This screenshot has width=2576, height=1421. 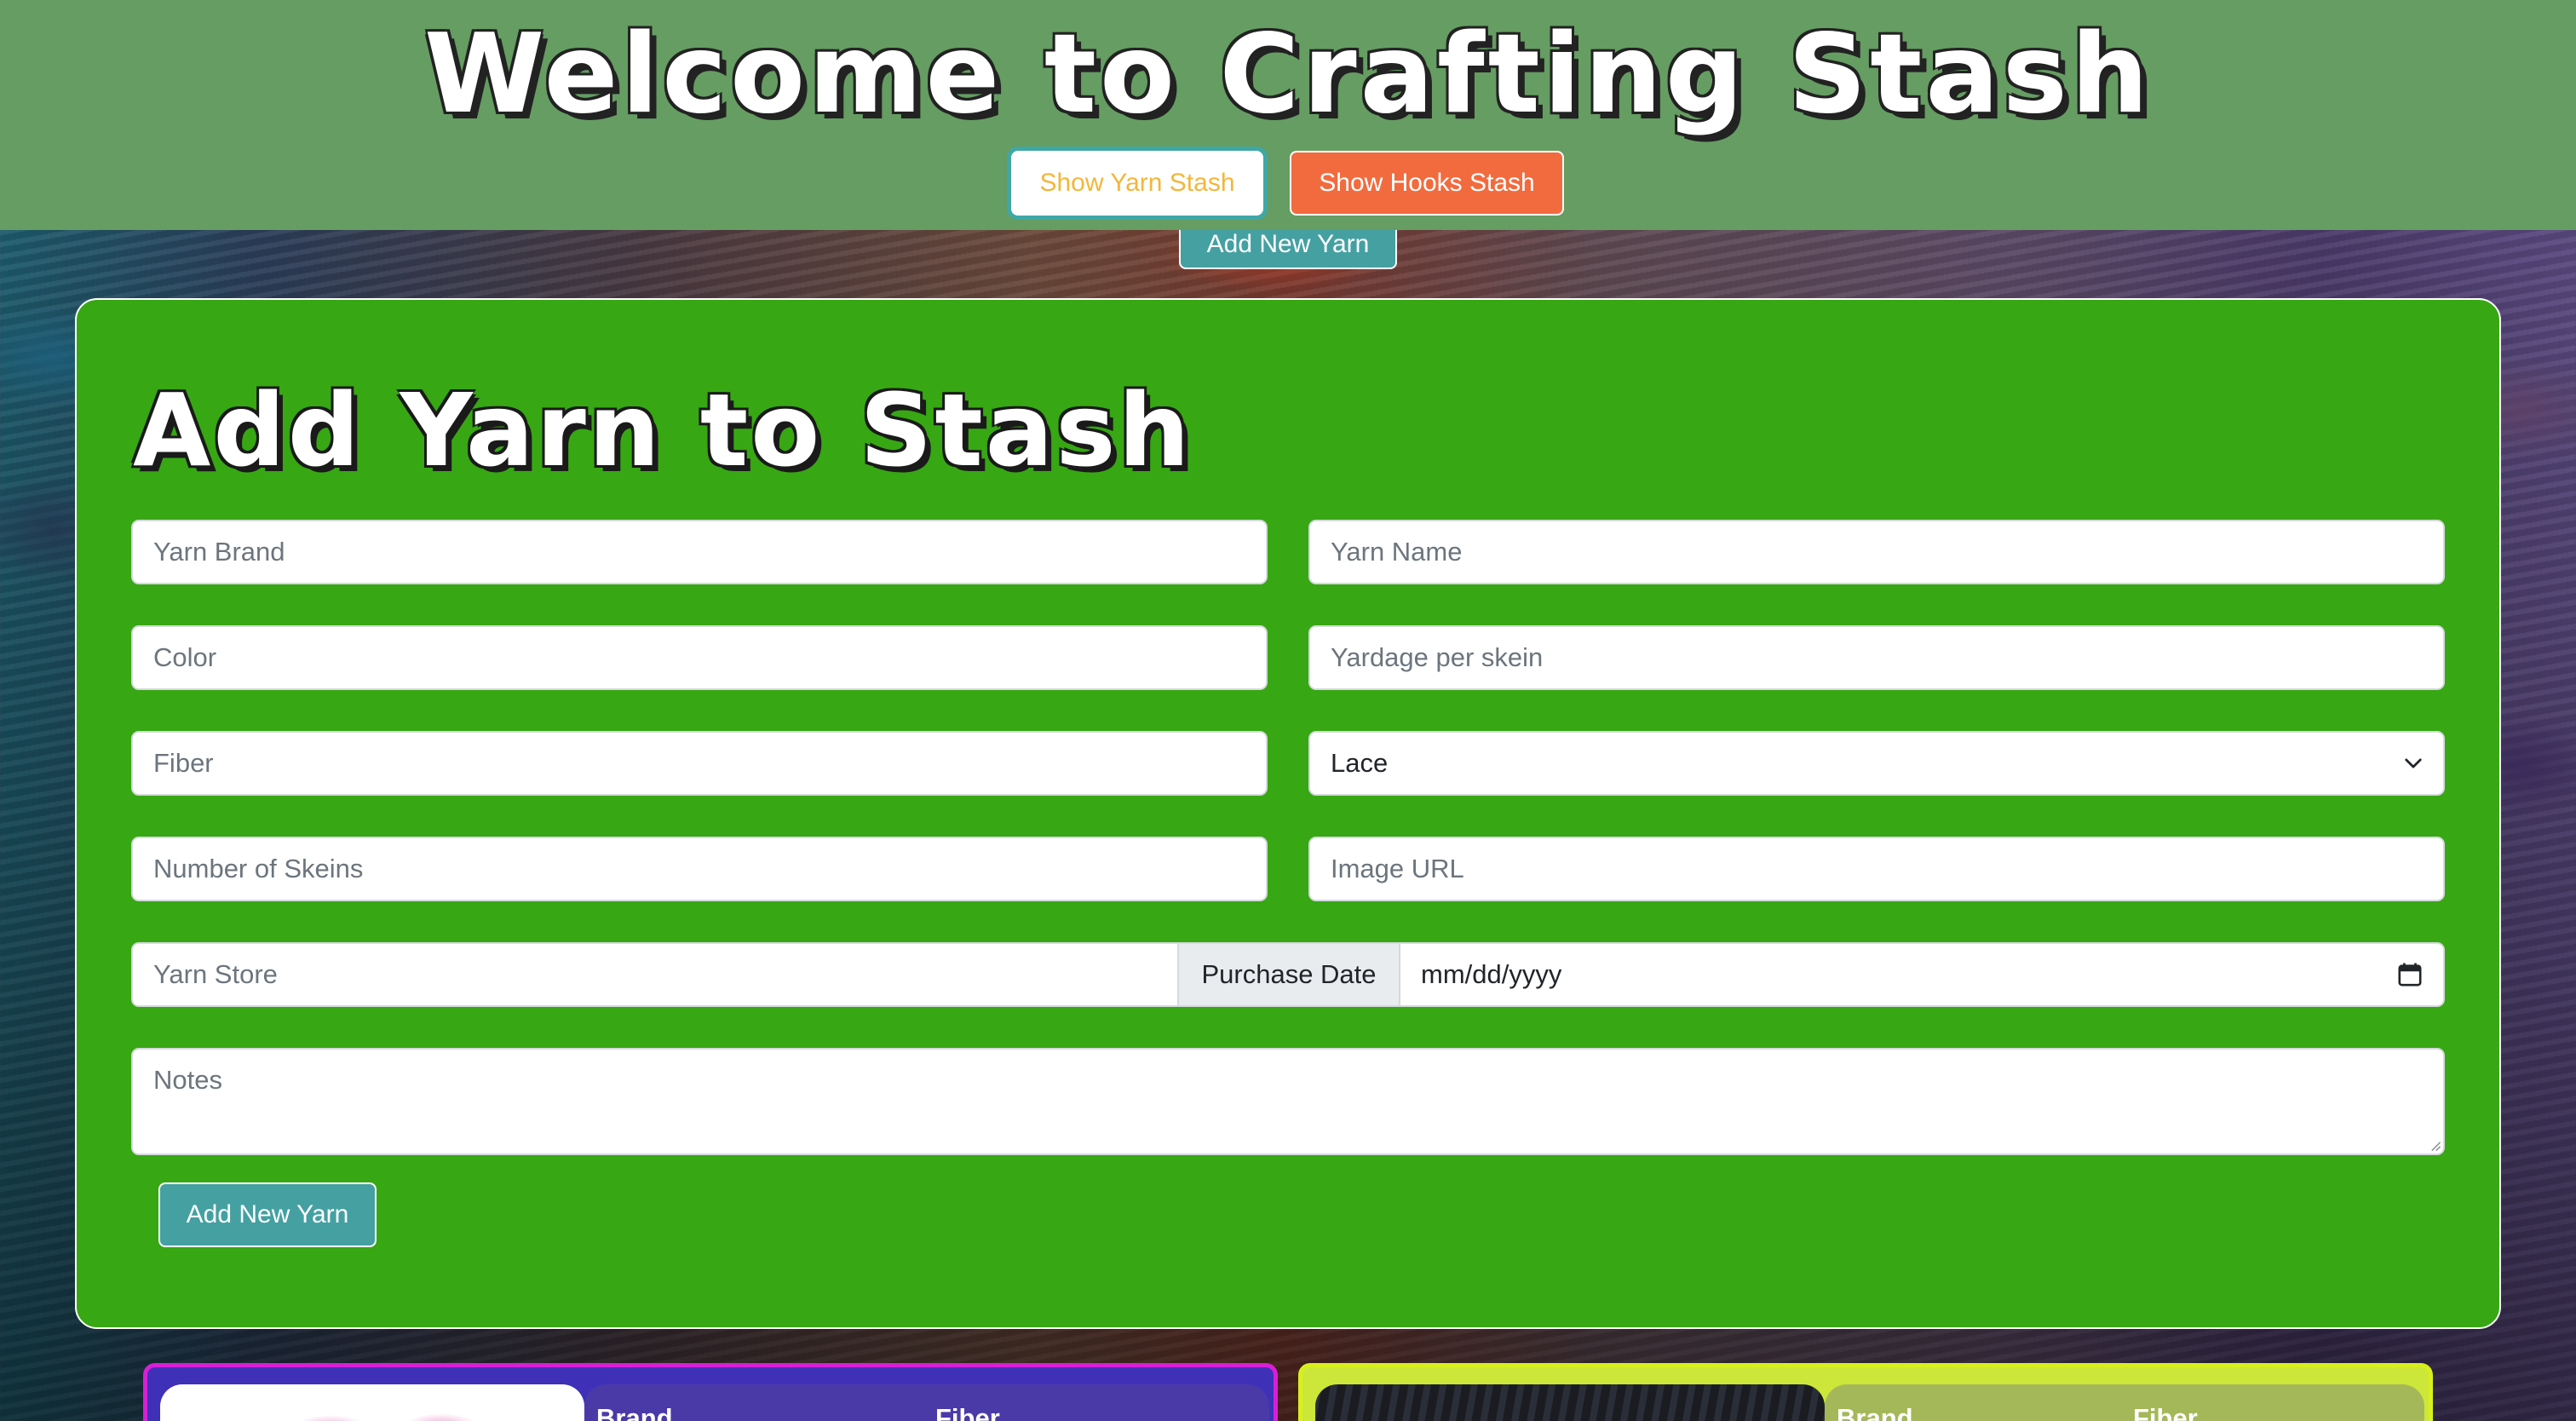 I want to click on chevron-down-icon, so click(x=2414, y=763).